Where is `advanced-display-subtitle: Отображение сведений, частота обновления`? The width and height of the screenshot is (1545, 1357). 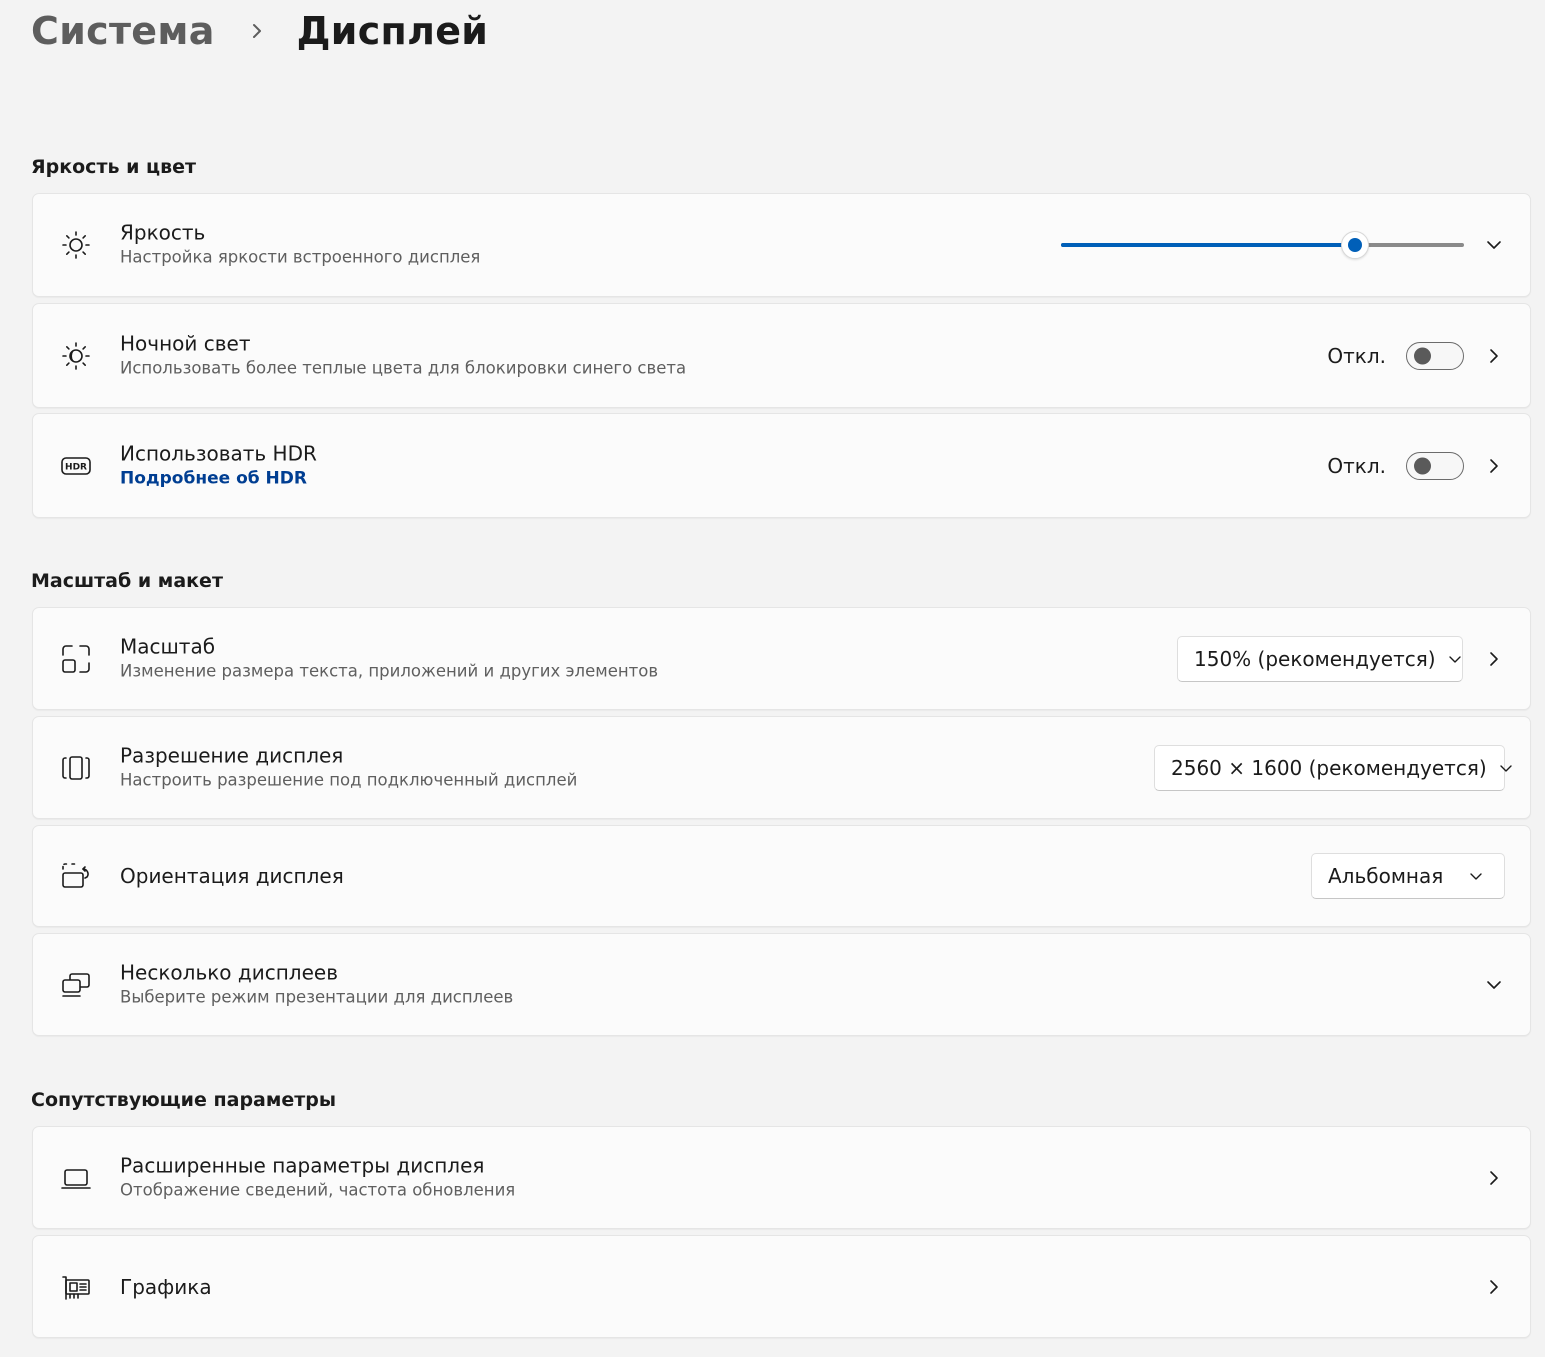 advanced-display-subtitle: Отображение сведений, частота обновления is located at coordinates (318, 1189).